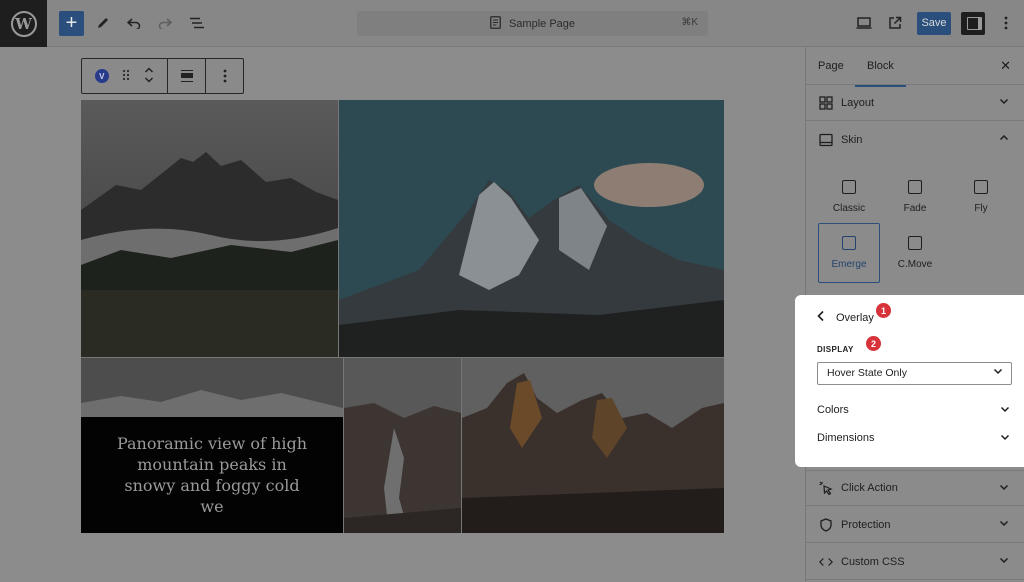 Image resolution: width=1024 pixels, height=582 pixels. I want to click on code-icon, so click(826, 562).